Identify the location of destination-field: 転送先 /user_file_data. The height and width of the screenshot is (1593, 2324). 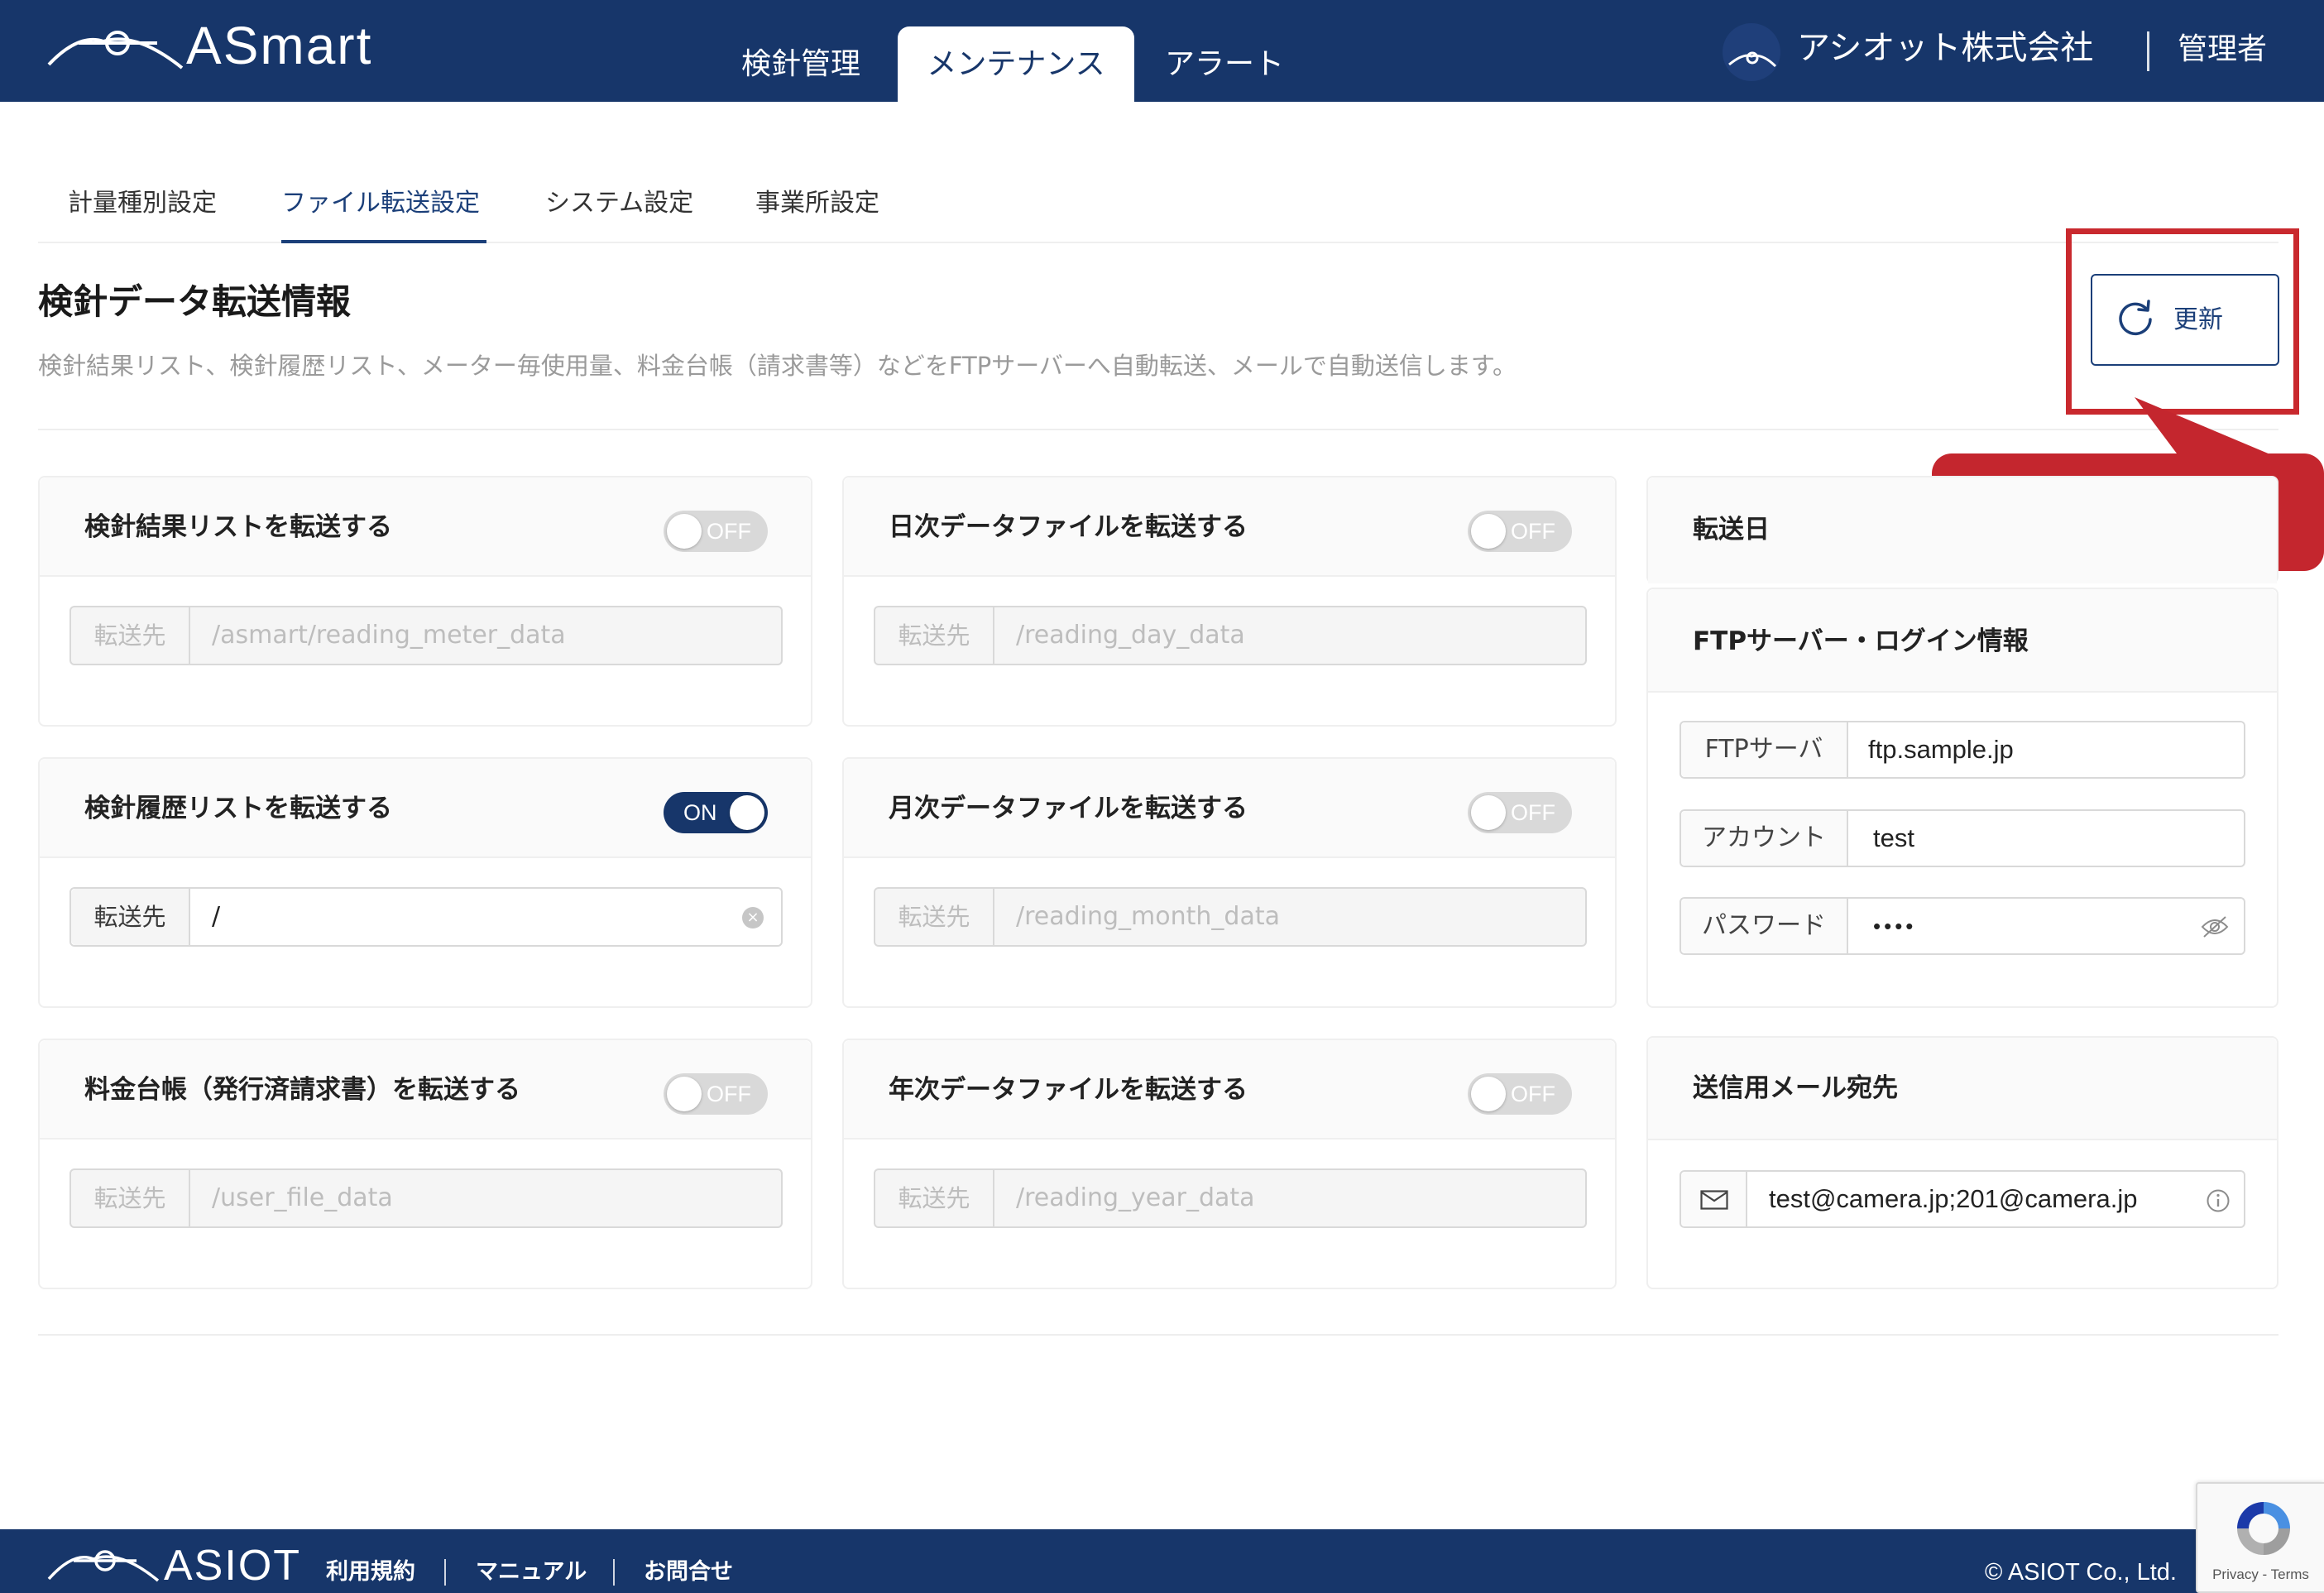
(426, 1198).